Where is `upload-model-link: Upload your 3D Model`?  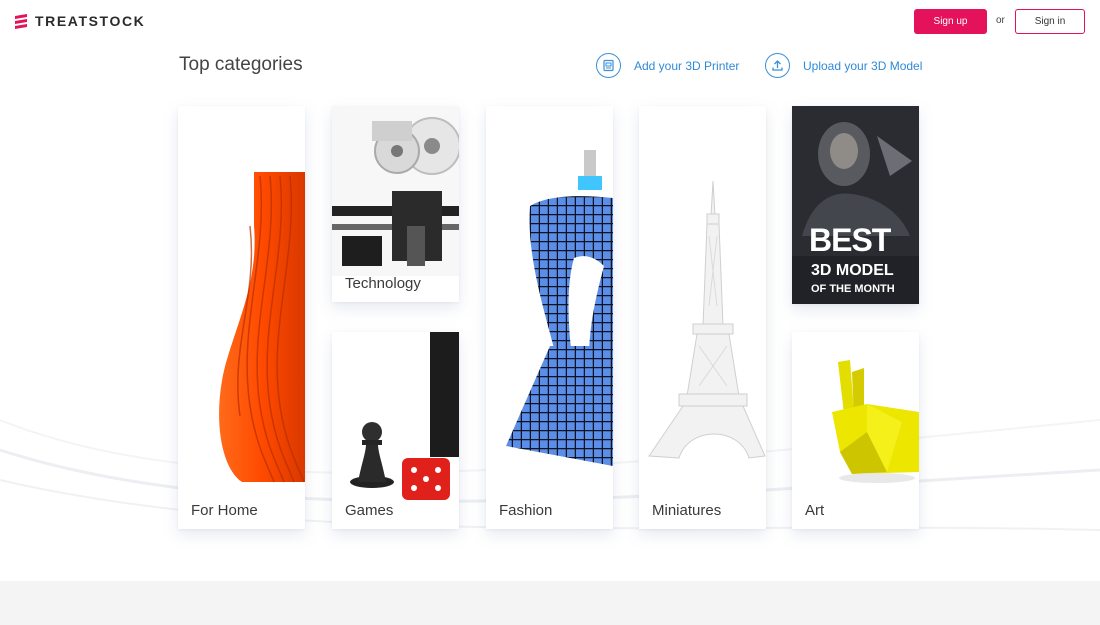
upload-model-link: Upload your 3D Model is located at coordinates (843, 65).